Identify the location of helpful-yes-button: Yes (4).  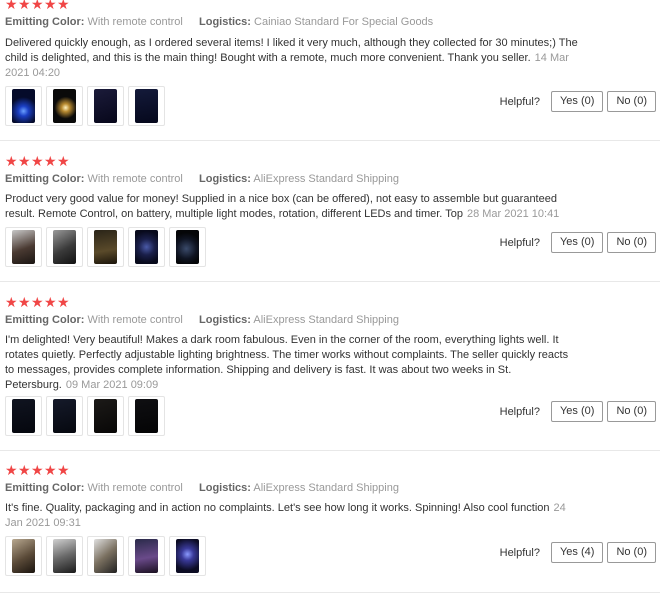
(577, 552).